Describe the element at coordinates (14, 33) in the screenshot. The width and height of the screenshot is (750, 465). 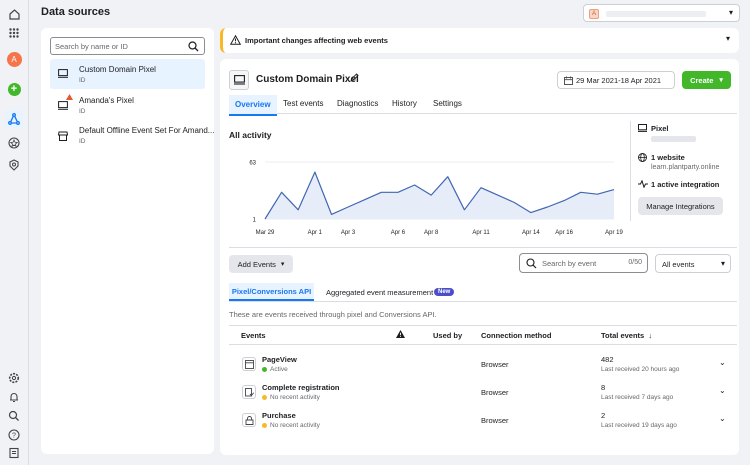
I see `menu-grid-icon` at that location.